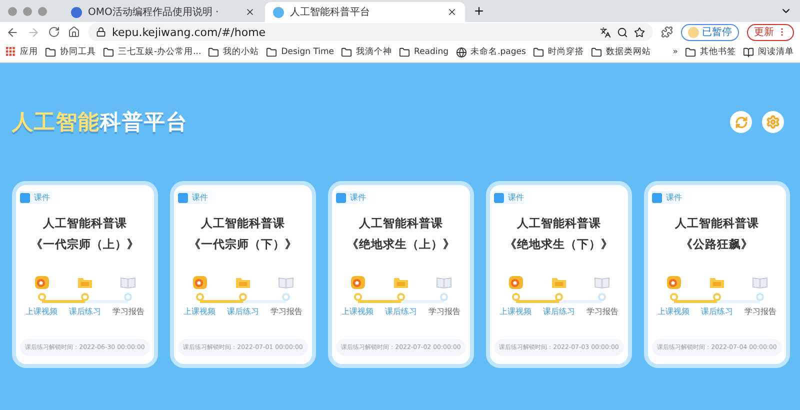 The height and width of the screenshot is (410, 800). I want to click on profile-button: 已暂停, so click(710, 32).